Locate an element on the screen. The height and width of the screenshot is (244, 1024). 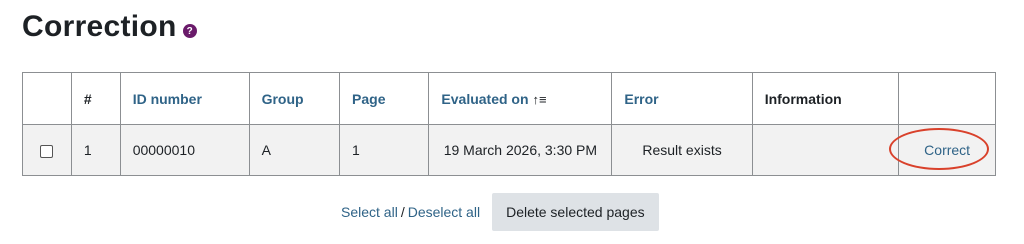
row-action-cell: Correct is located at coordinates (947, 150).